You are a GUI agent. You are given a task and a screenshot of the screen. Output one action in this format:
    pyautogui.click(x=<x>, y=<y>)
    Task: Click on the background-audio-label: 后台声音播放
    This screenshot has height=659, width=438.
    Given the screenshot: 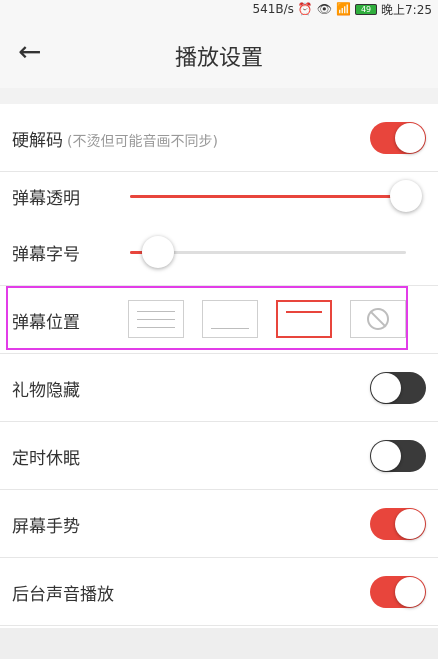 What is the action you would take?
    pyautogui.click(x=63, y=595)
    